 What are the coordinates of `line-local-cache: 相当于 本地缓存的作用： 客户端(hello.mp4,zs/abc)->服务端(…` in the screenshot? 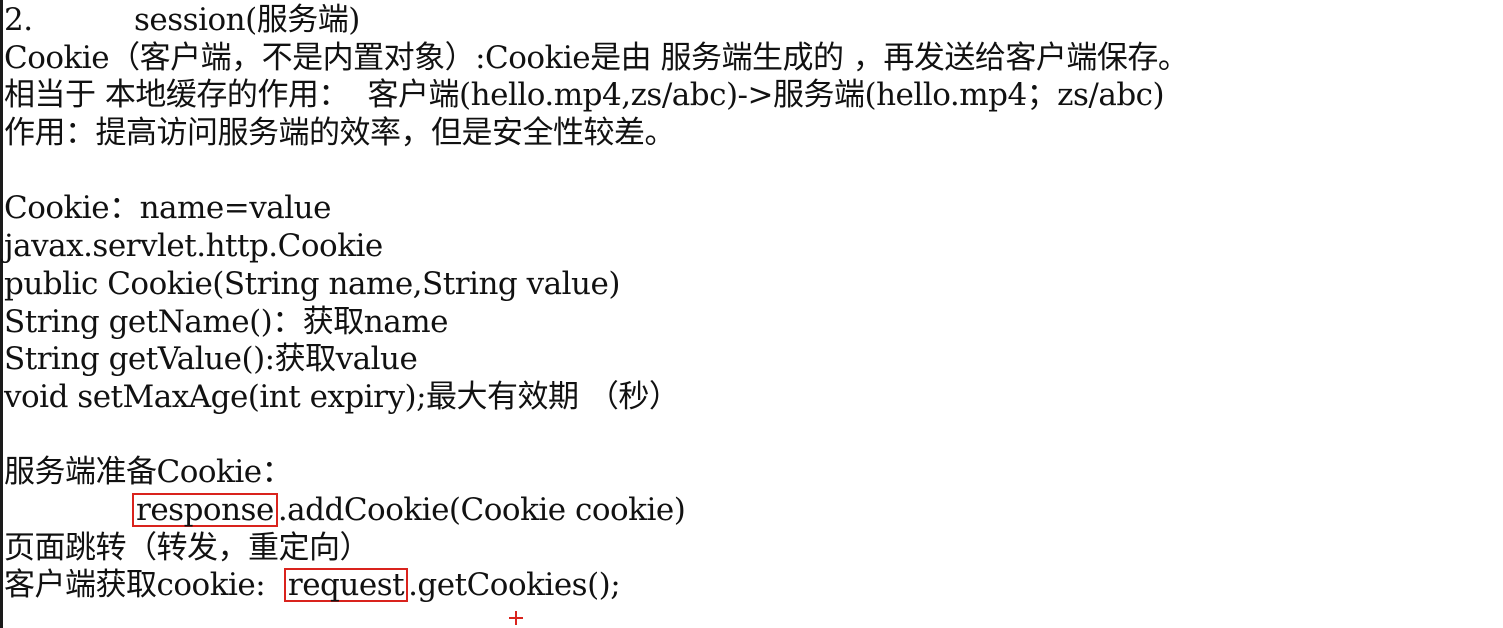 It's located at (584, 95).